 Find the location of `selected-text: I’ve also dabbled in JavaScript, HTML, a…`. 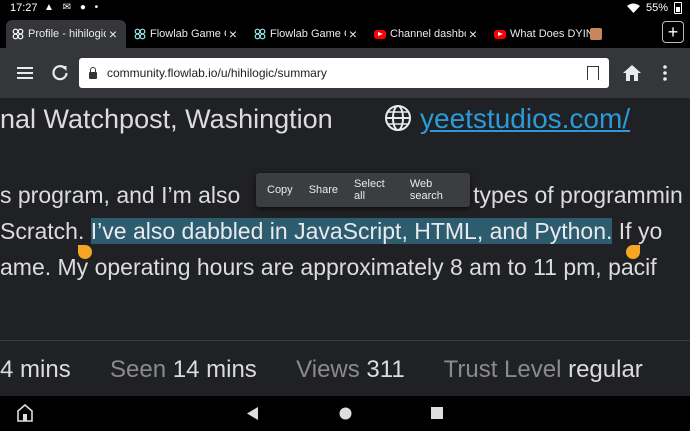

selected-text: I’ve also dabbled in JavaScript, HTML, a… is located at coordinates (351, 231).